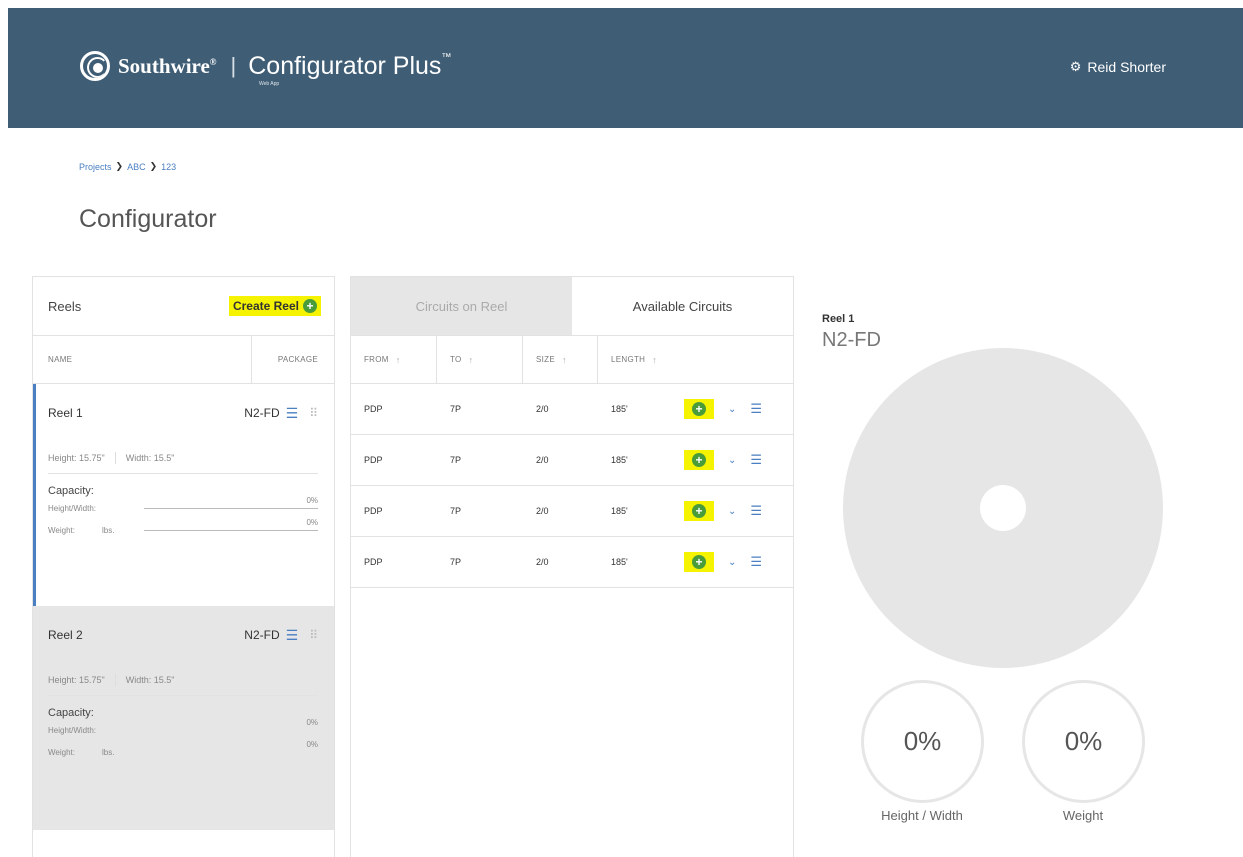  I want to click on reels-title: Reels, so click(65, 306).